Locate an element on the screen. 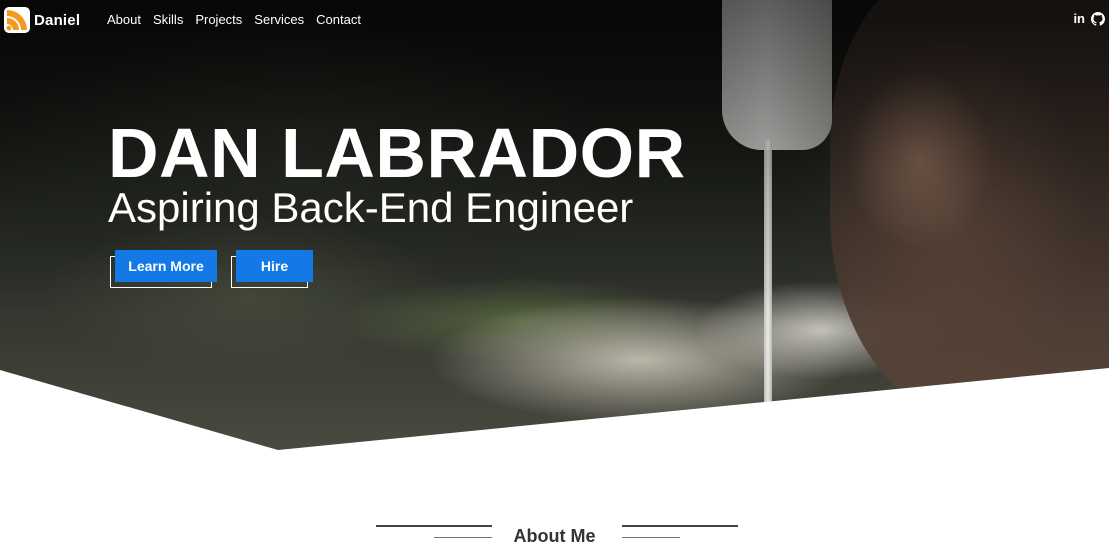 This screenshot has width=1109, height=555. logo-icon is located at coordinates (17, 20).